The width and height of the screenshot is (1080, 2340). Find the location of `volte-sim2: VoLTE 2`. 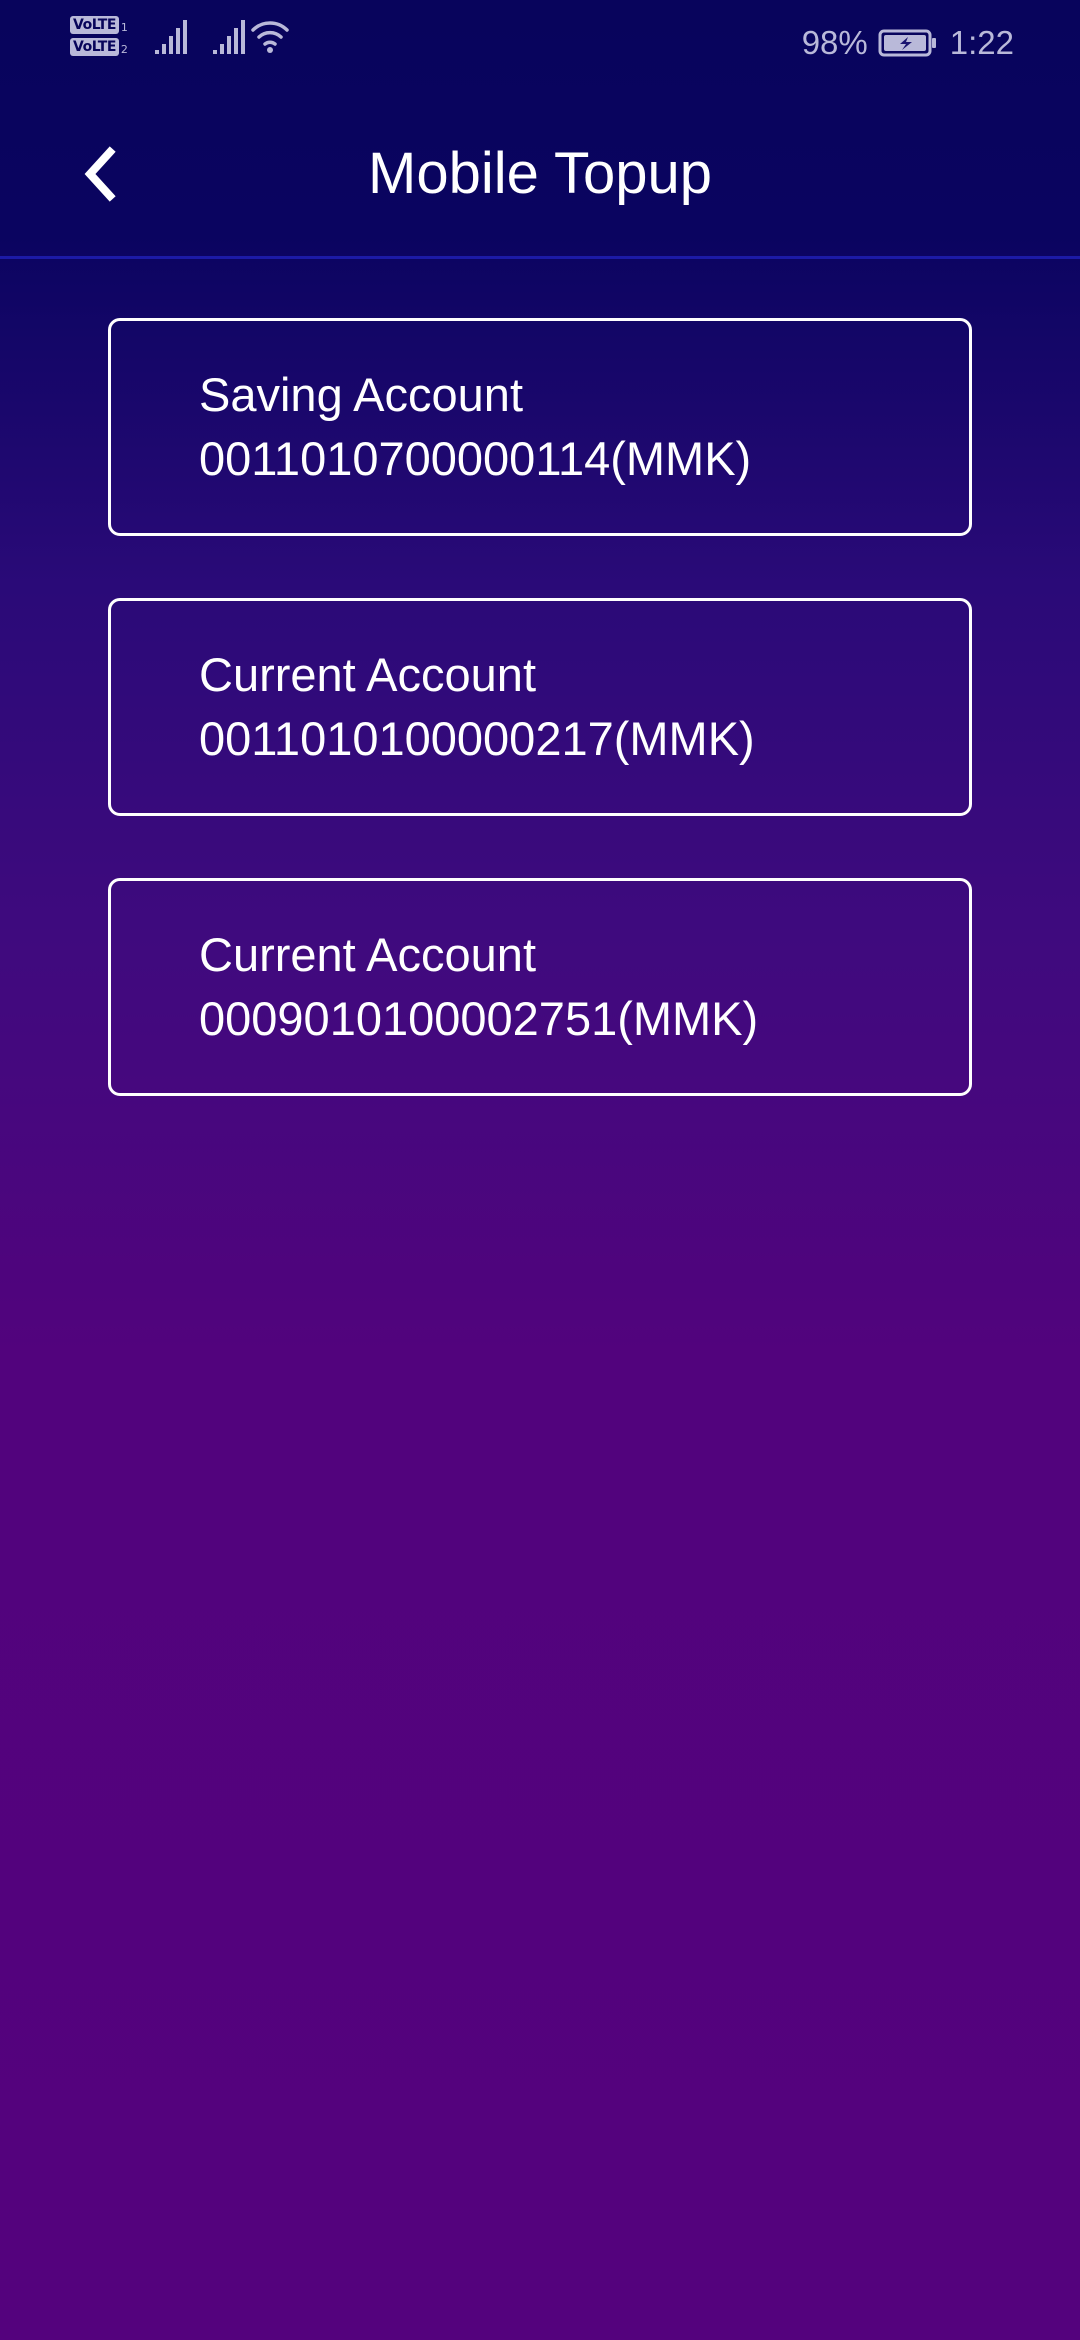

volte-sim2: VoLTE 2 is located at coordinates (99, 47).